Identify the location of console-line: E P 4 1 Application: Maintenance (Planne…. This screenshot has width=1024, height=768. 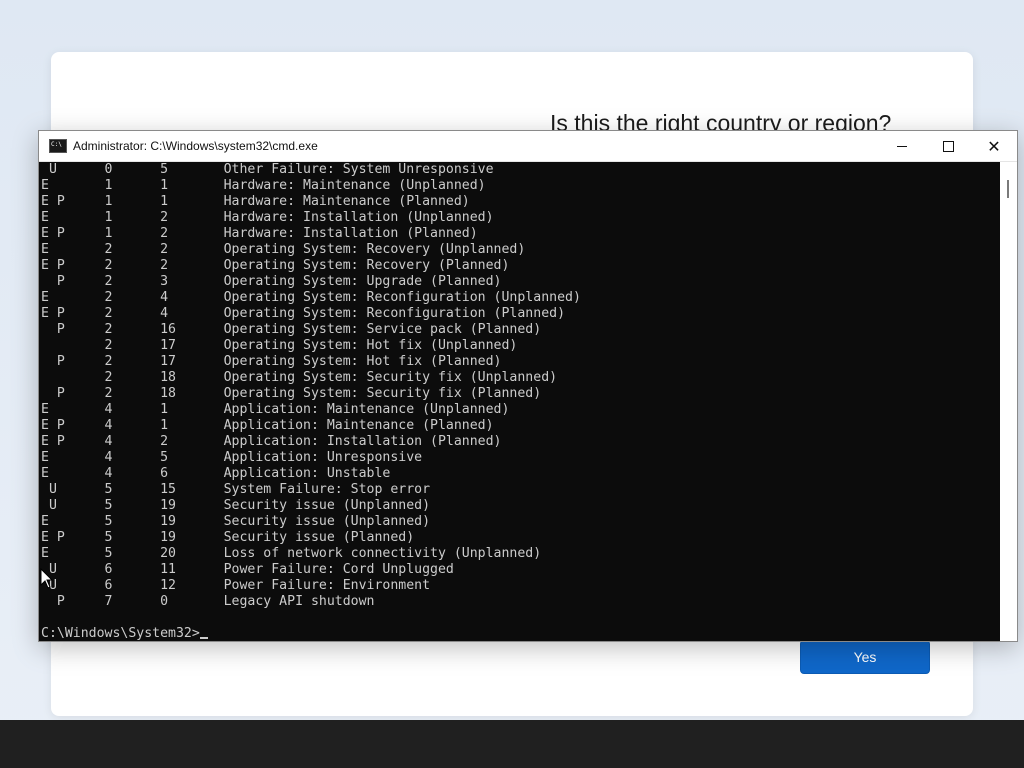
(267, 425).